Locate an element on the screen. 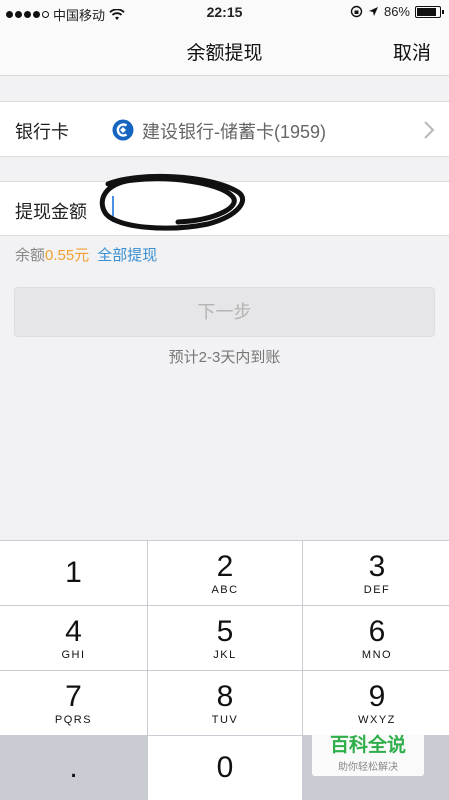 The height and width of the screenshot is (800, 449). keypad-key-7: 7 PQRS is located at coordinates (73, 703).